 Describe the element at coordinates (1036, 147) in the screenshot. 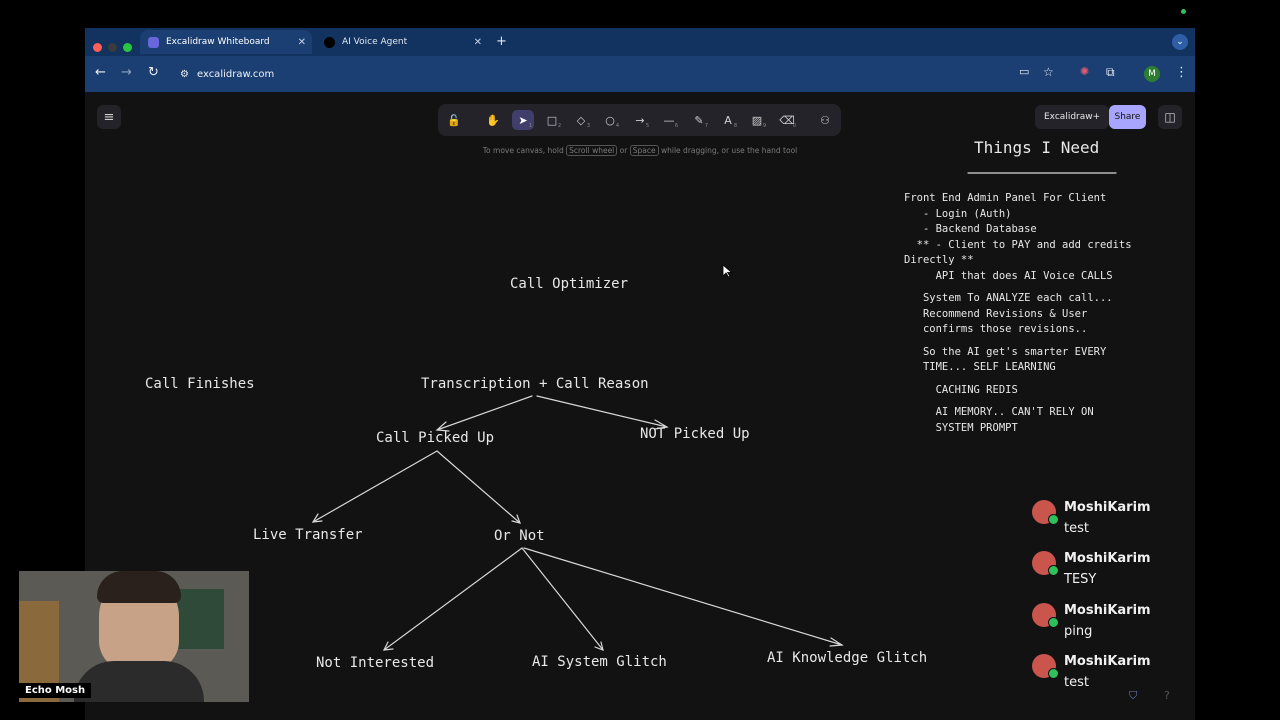

I see `notes-title: Things I Need` at that location.